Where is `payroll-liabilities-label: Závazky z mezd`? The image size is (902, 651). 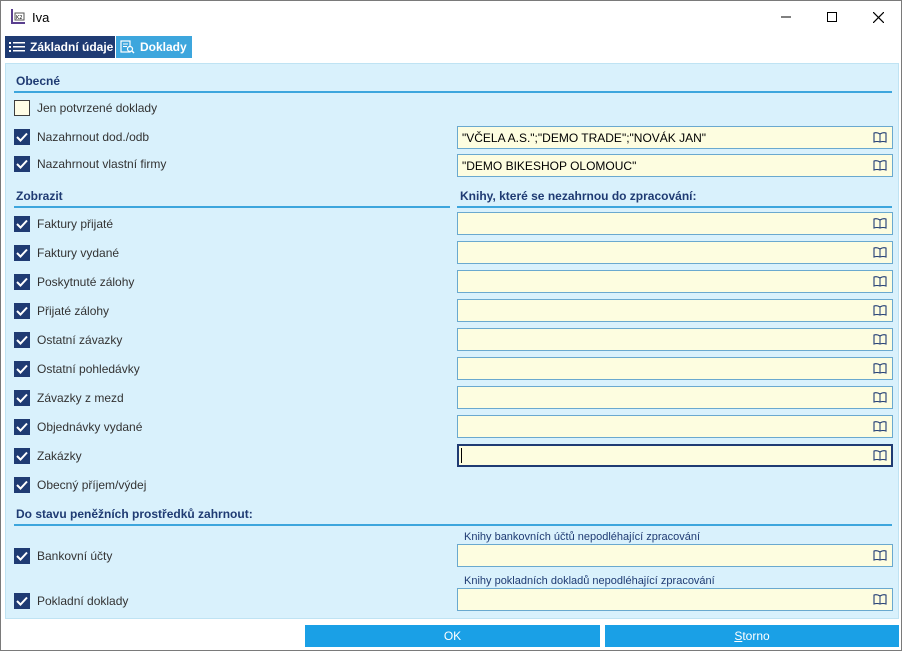
payroll-liabilities-label: Závazky z mezd is located at coordinates (80, 398).